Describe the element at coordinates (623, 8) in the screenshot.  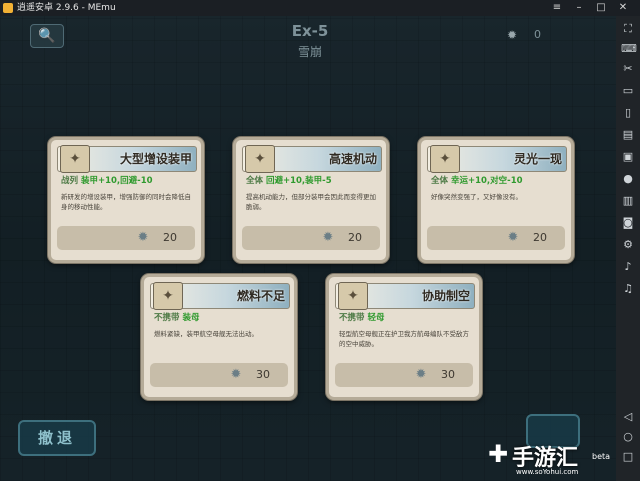
I see `close-button: ✕` at that location.